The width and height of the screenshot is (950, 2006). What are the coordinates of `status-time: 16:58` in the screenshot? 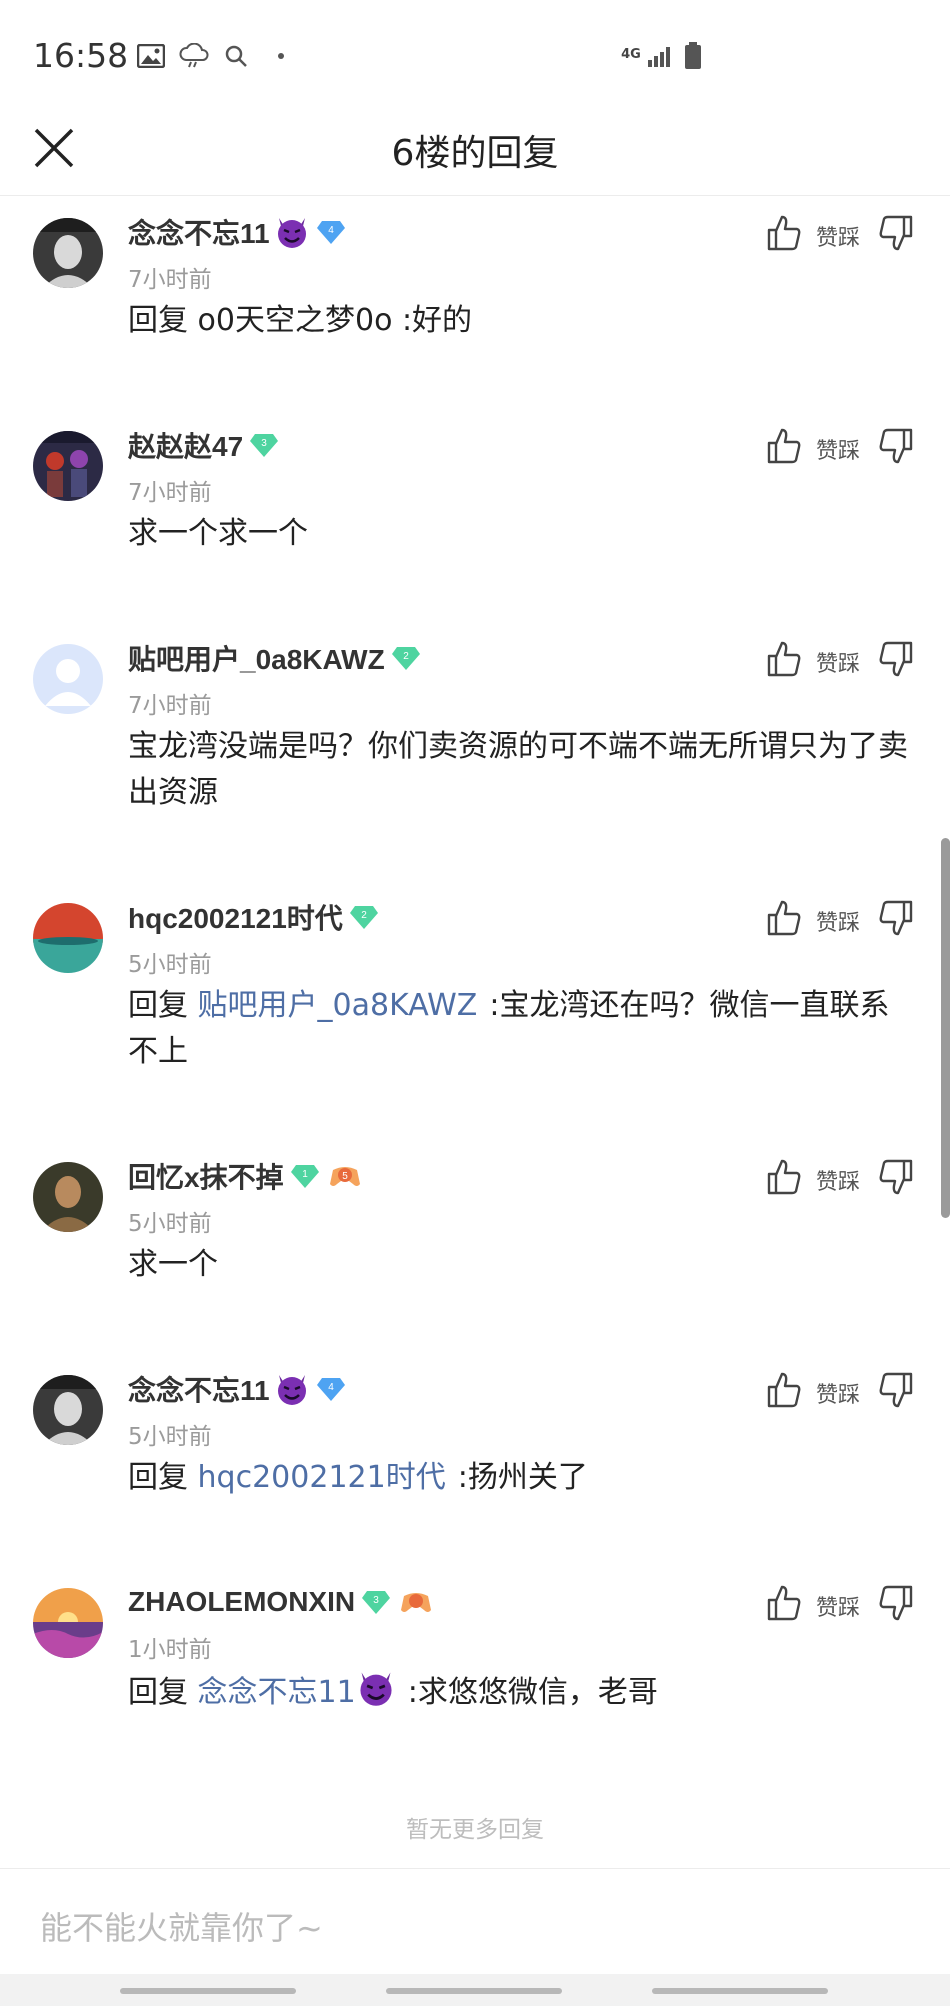 It's located at (81, 55).